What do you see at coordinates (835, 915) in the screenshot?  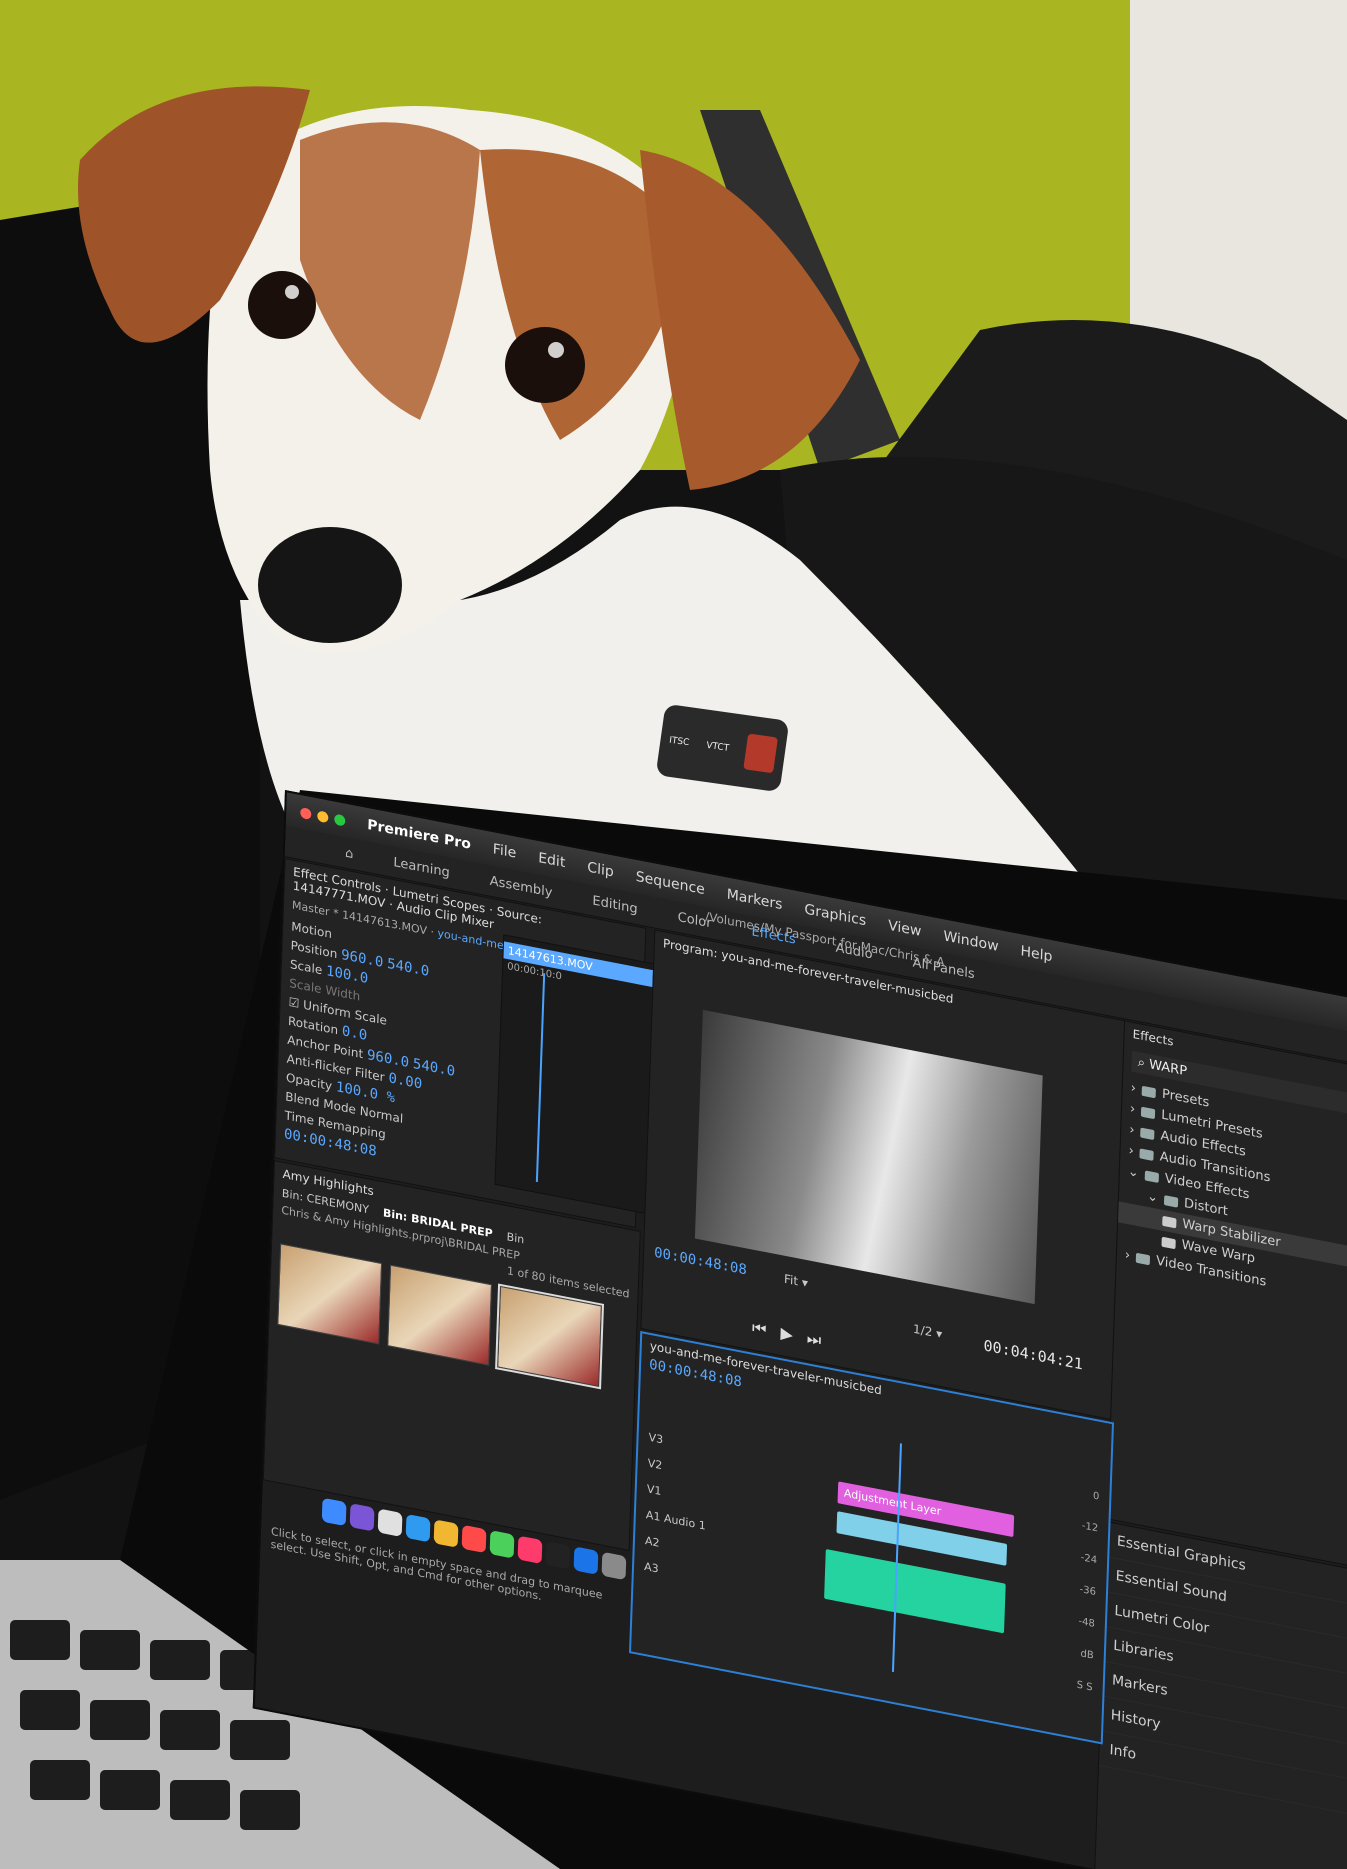 I see `menu-graphics: Graphics` at bounding box center [835, 915].